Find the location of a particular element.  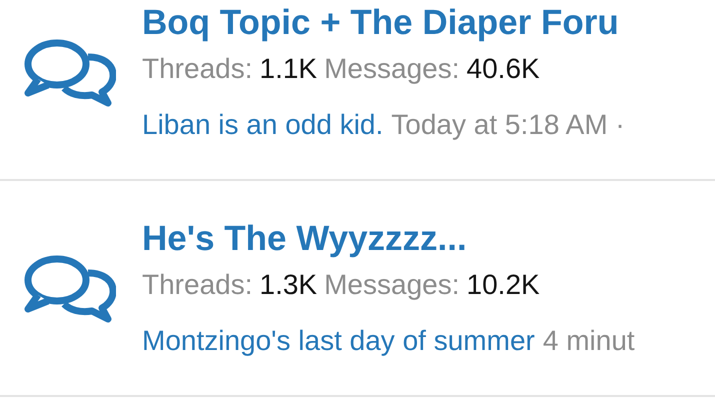

messages-count: 10.2K is located at coordinates (503, 285).